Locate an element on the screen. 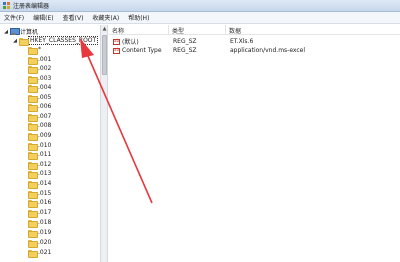 This screenshot has height=262, width=400. values-header: 名称 类型 数据 is located at coordinates (254, 30).